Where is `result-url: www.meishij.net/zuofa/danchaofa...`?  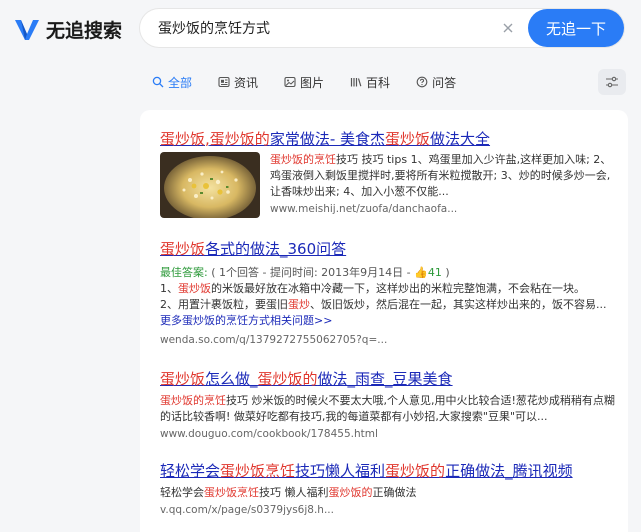 result-url: www.meishij.net/zuofa/danchaofa... is located at coordinates (445, 209).